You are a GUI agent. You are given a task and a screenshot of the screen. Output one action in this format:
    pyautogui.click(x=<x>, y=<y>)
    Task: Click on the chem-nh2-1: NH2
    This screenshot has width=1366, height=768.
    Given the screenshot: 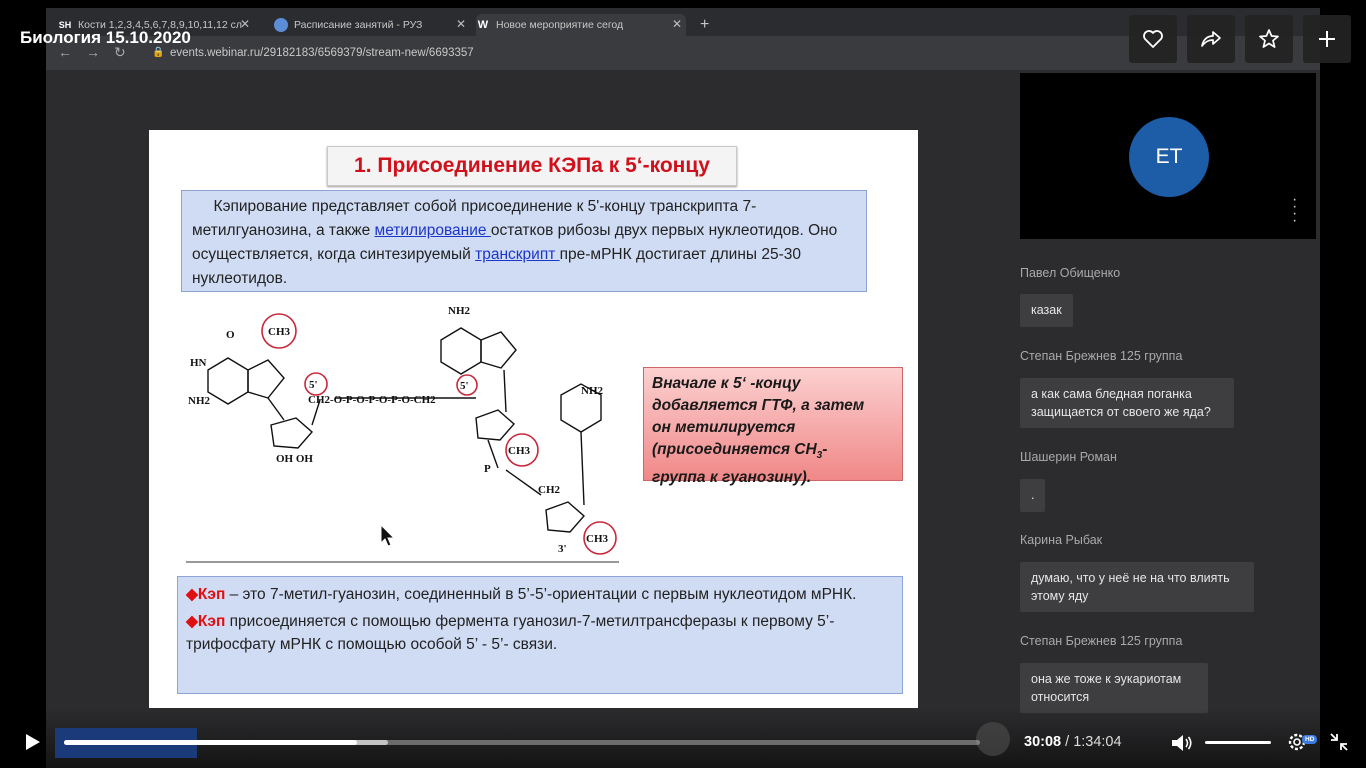 What is the action you would take?
    pyautogui.click(x=199, y=401)
    